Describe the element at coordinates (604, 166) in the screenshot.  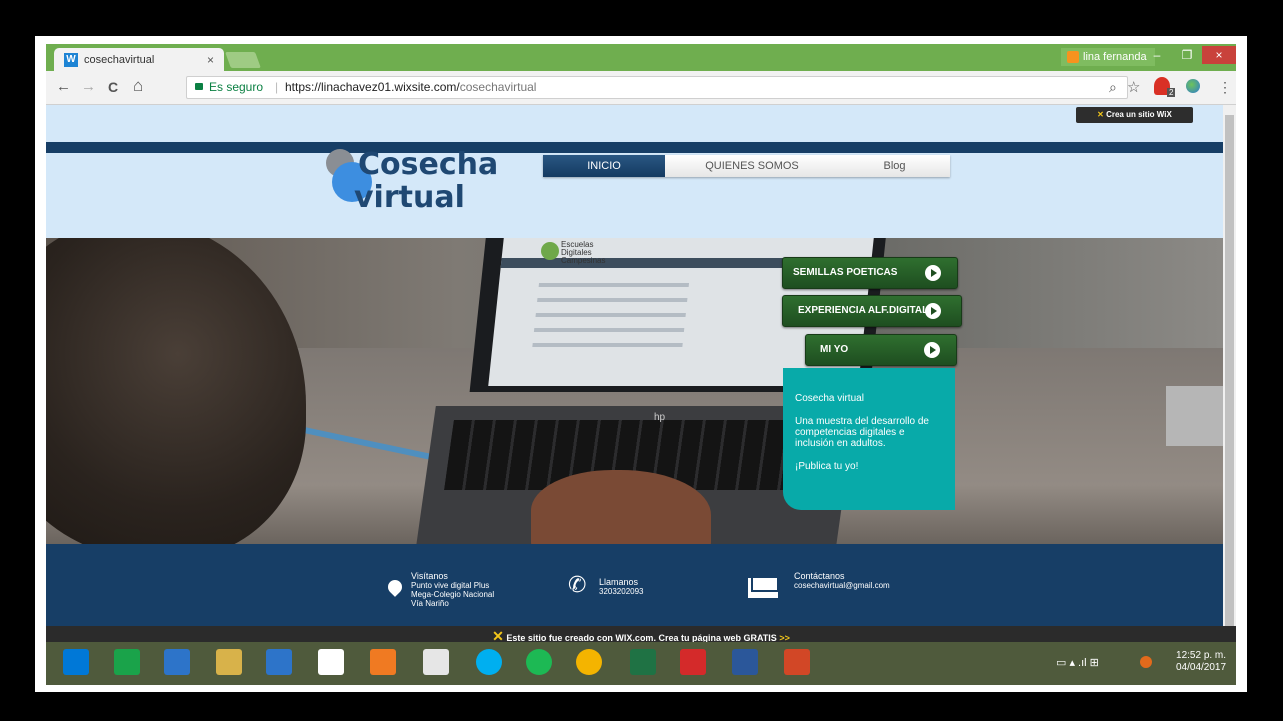
I see `nav-item-inicio: INICIO` at that location.